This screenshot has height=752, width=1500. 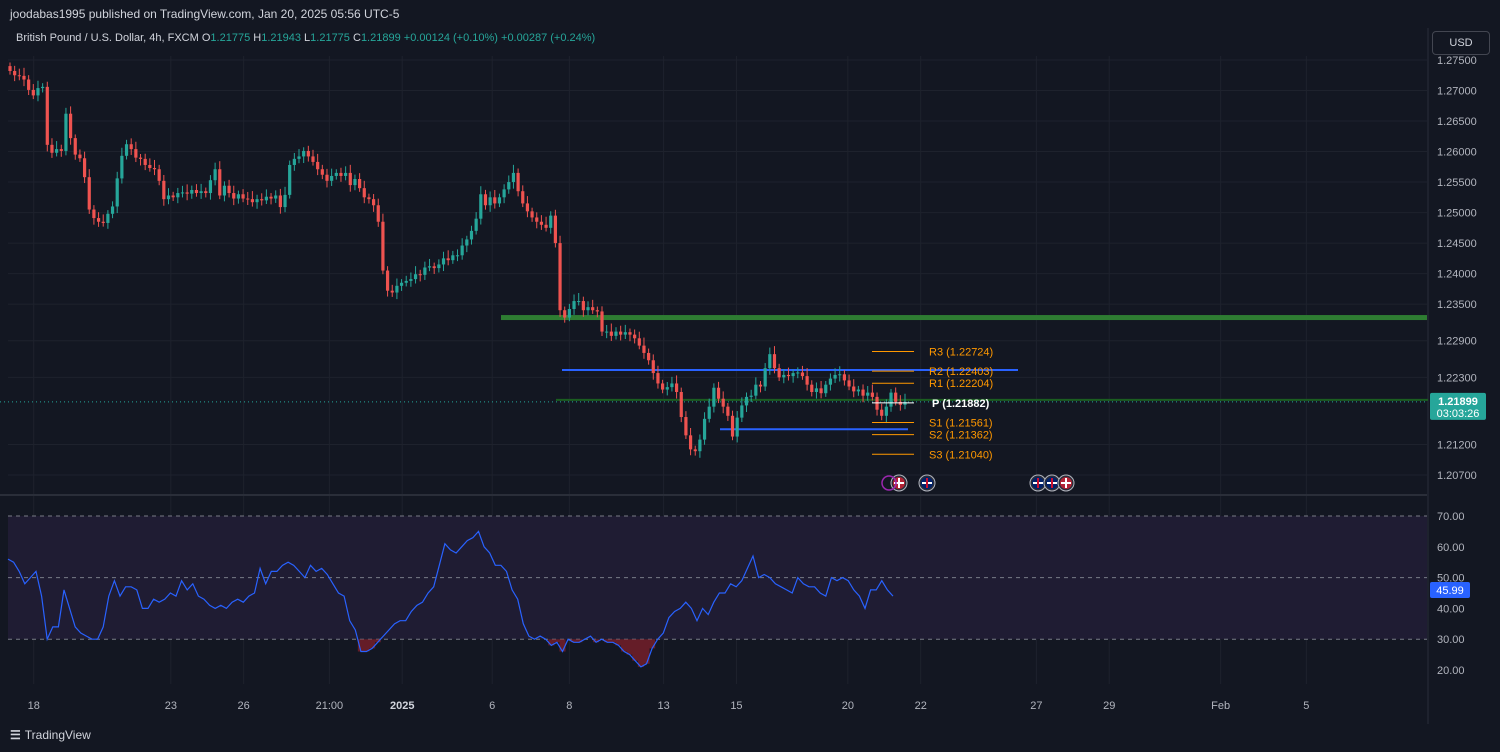 I want to click on price-axis-tick: 1.21200, so click(x=1457, y=445).